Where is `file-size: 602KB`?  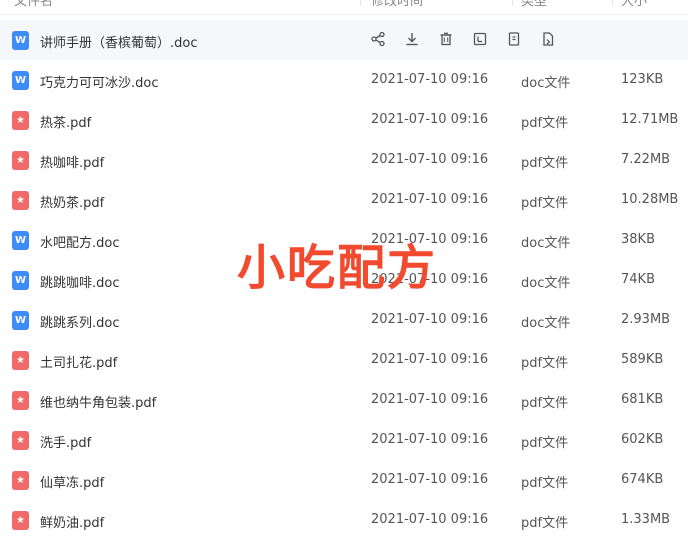 file-size: 602KB is located at coordinates (642, 439).